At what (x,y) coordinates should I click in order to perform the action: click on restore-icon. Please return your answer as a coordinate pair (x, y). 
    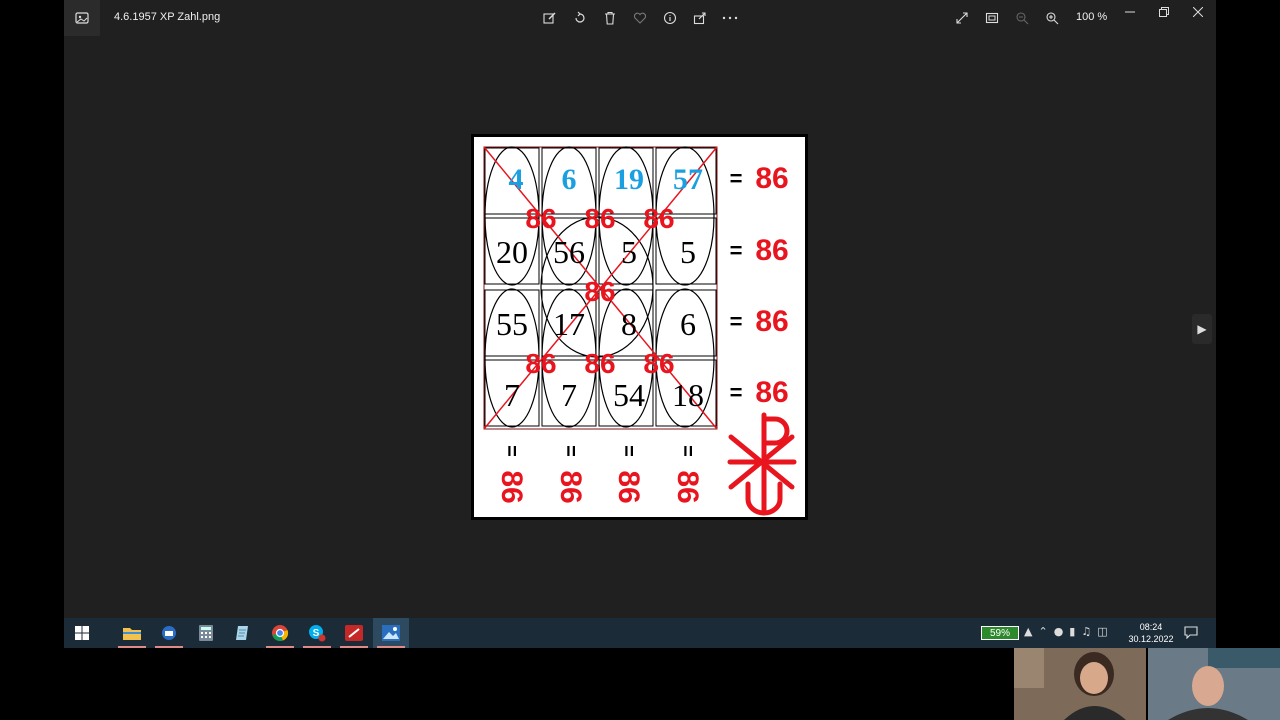
    Looking at the image, I should click on (1164, 12).